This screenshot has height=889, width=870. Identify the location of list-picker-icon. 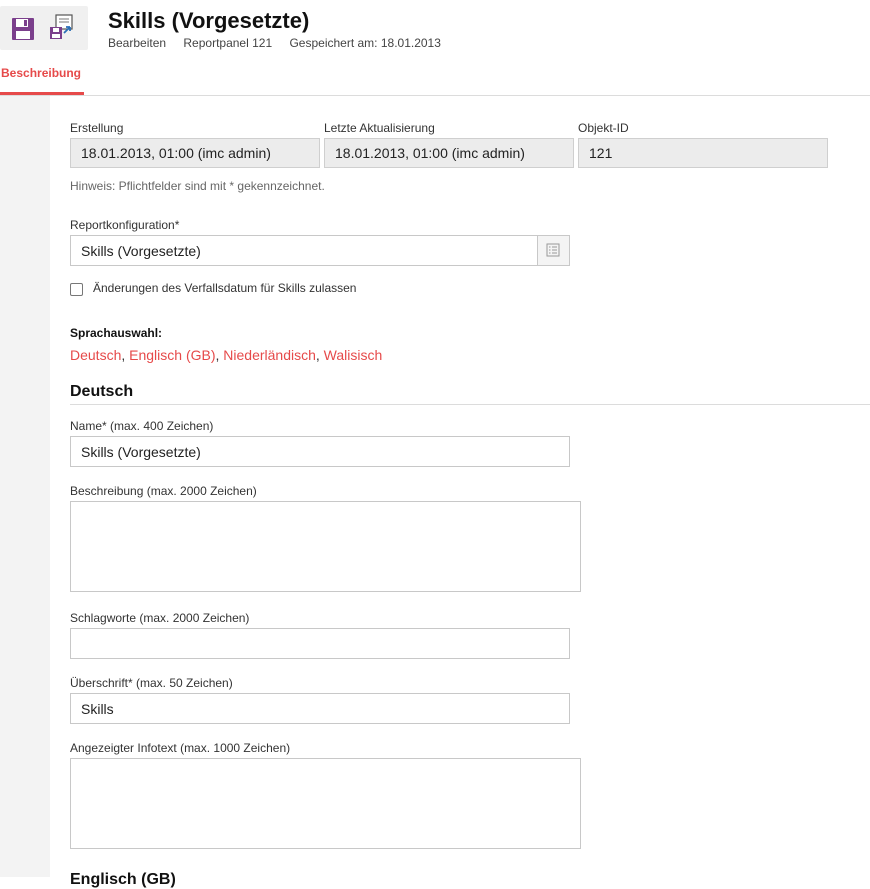
(553, 250).